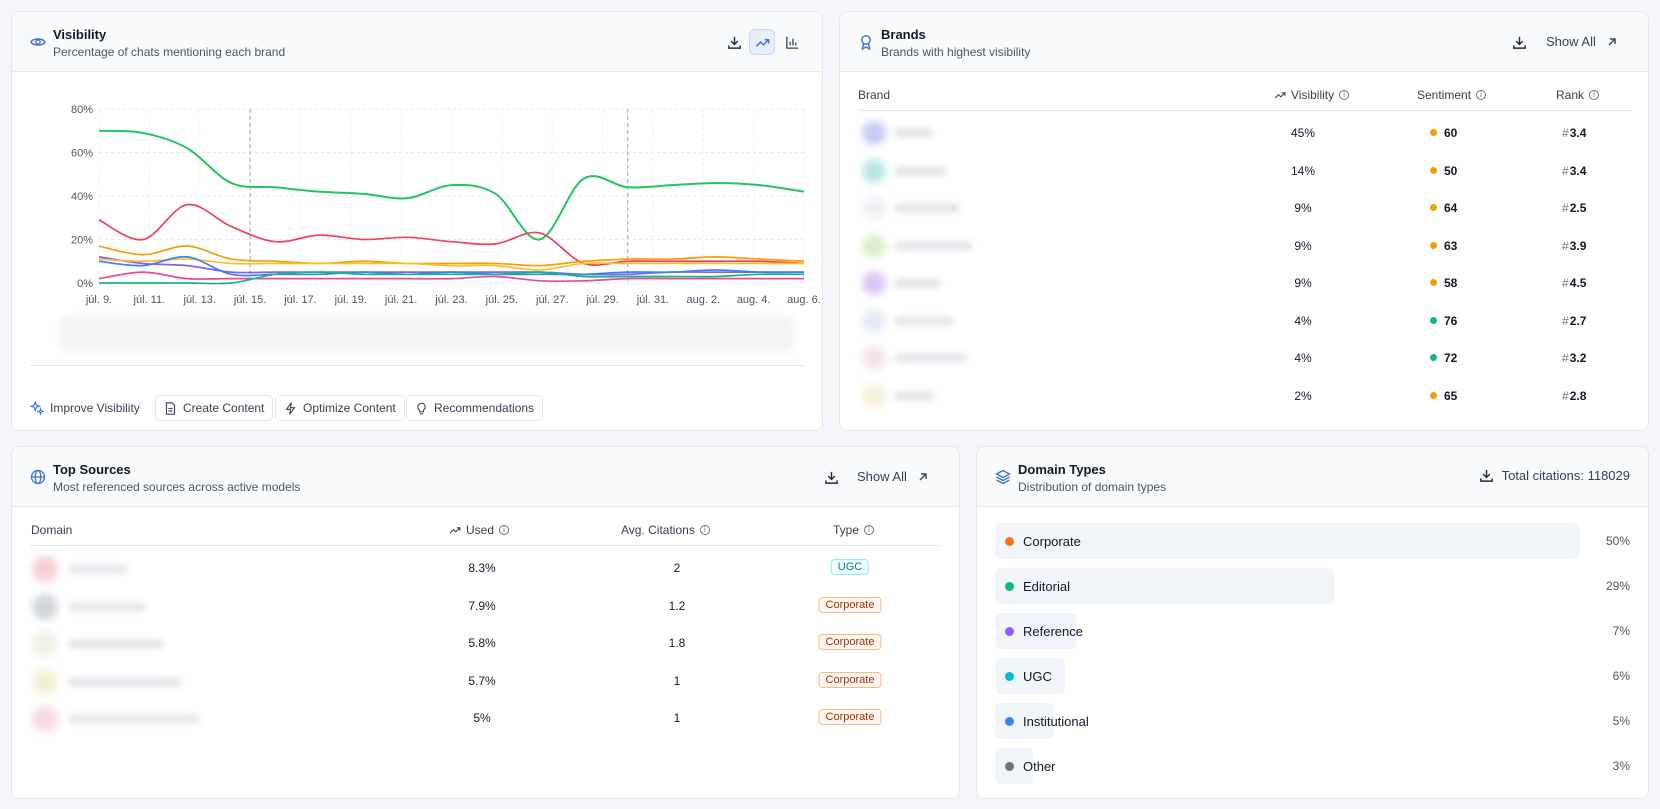 This screenshot has width=1660, height=809. I want to click on globe-icon, so click(38, 477).